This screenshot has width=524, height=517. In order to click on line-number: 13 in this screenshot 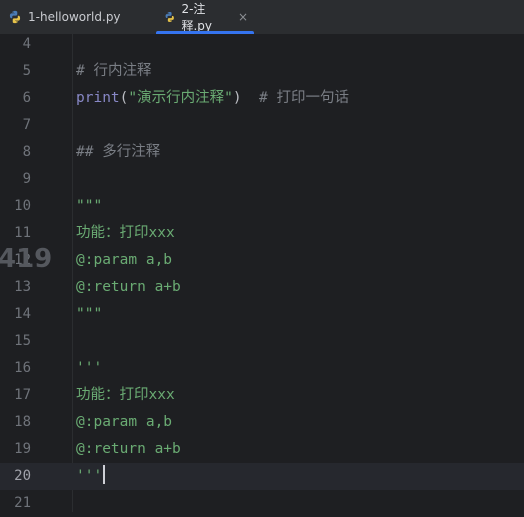, I will do `click(22, 287)`.